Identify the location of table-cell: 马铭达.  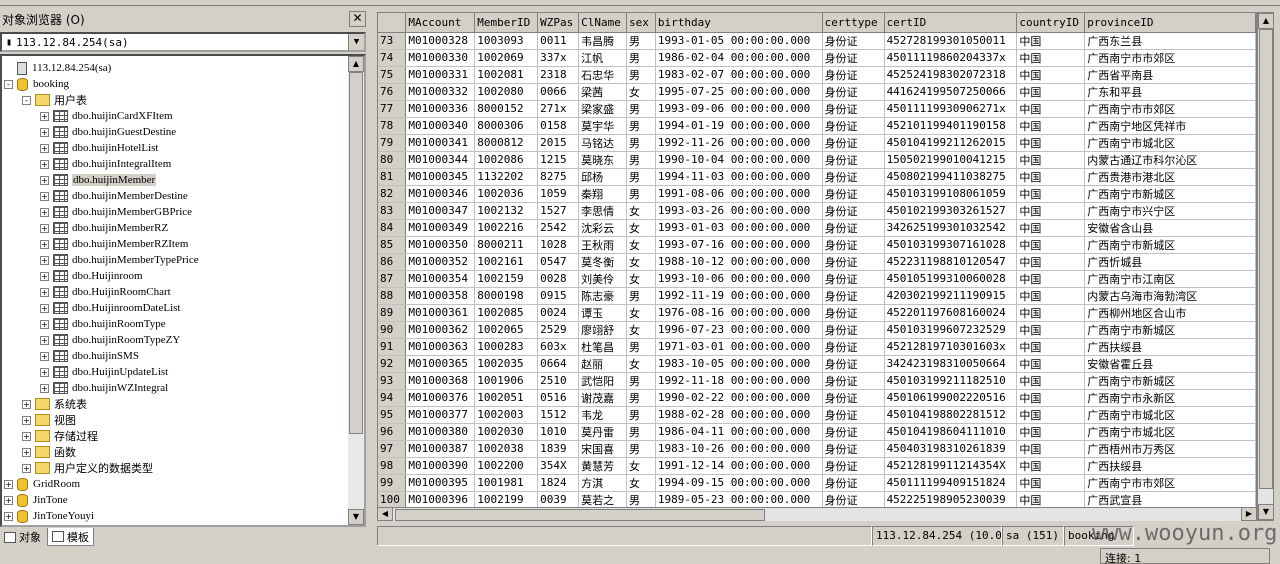
(603, 143).